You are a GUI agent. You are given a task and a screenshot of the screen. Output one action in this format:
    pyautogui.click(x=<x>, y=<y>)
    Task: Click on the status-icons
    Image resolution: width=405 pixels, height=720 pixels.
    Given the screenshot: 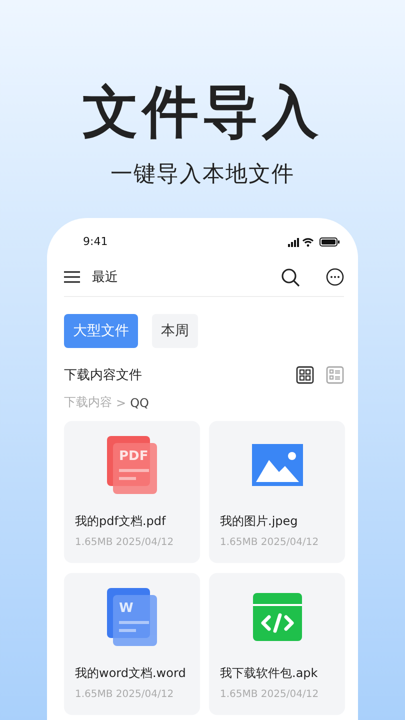 What is the action you would take?
    pyautogui.click(x=314, y=241)
    